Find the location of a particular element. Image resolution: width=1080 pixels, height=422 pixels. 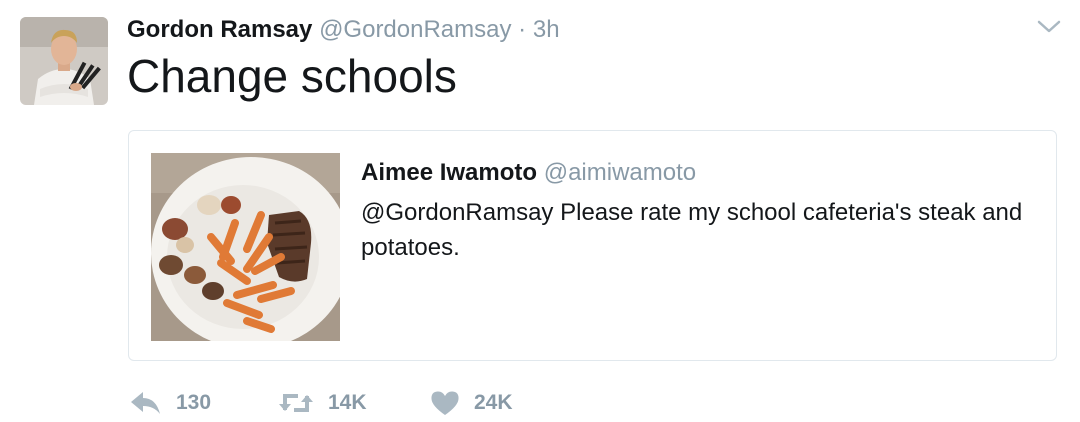

retweet-count: 14K is located at coordinates (347, 402).